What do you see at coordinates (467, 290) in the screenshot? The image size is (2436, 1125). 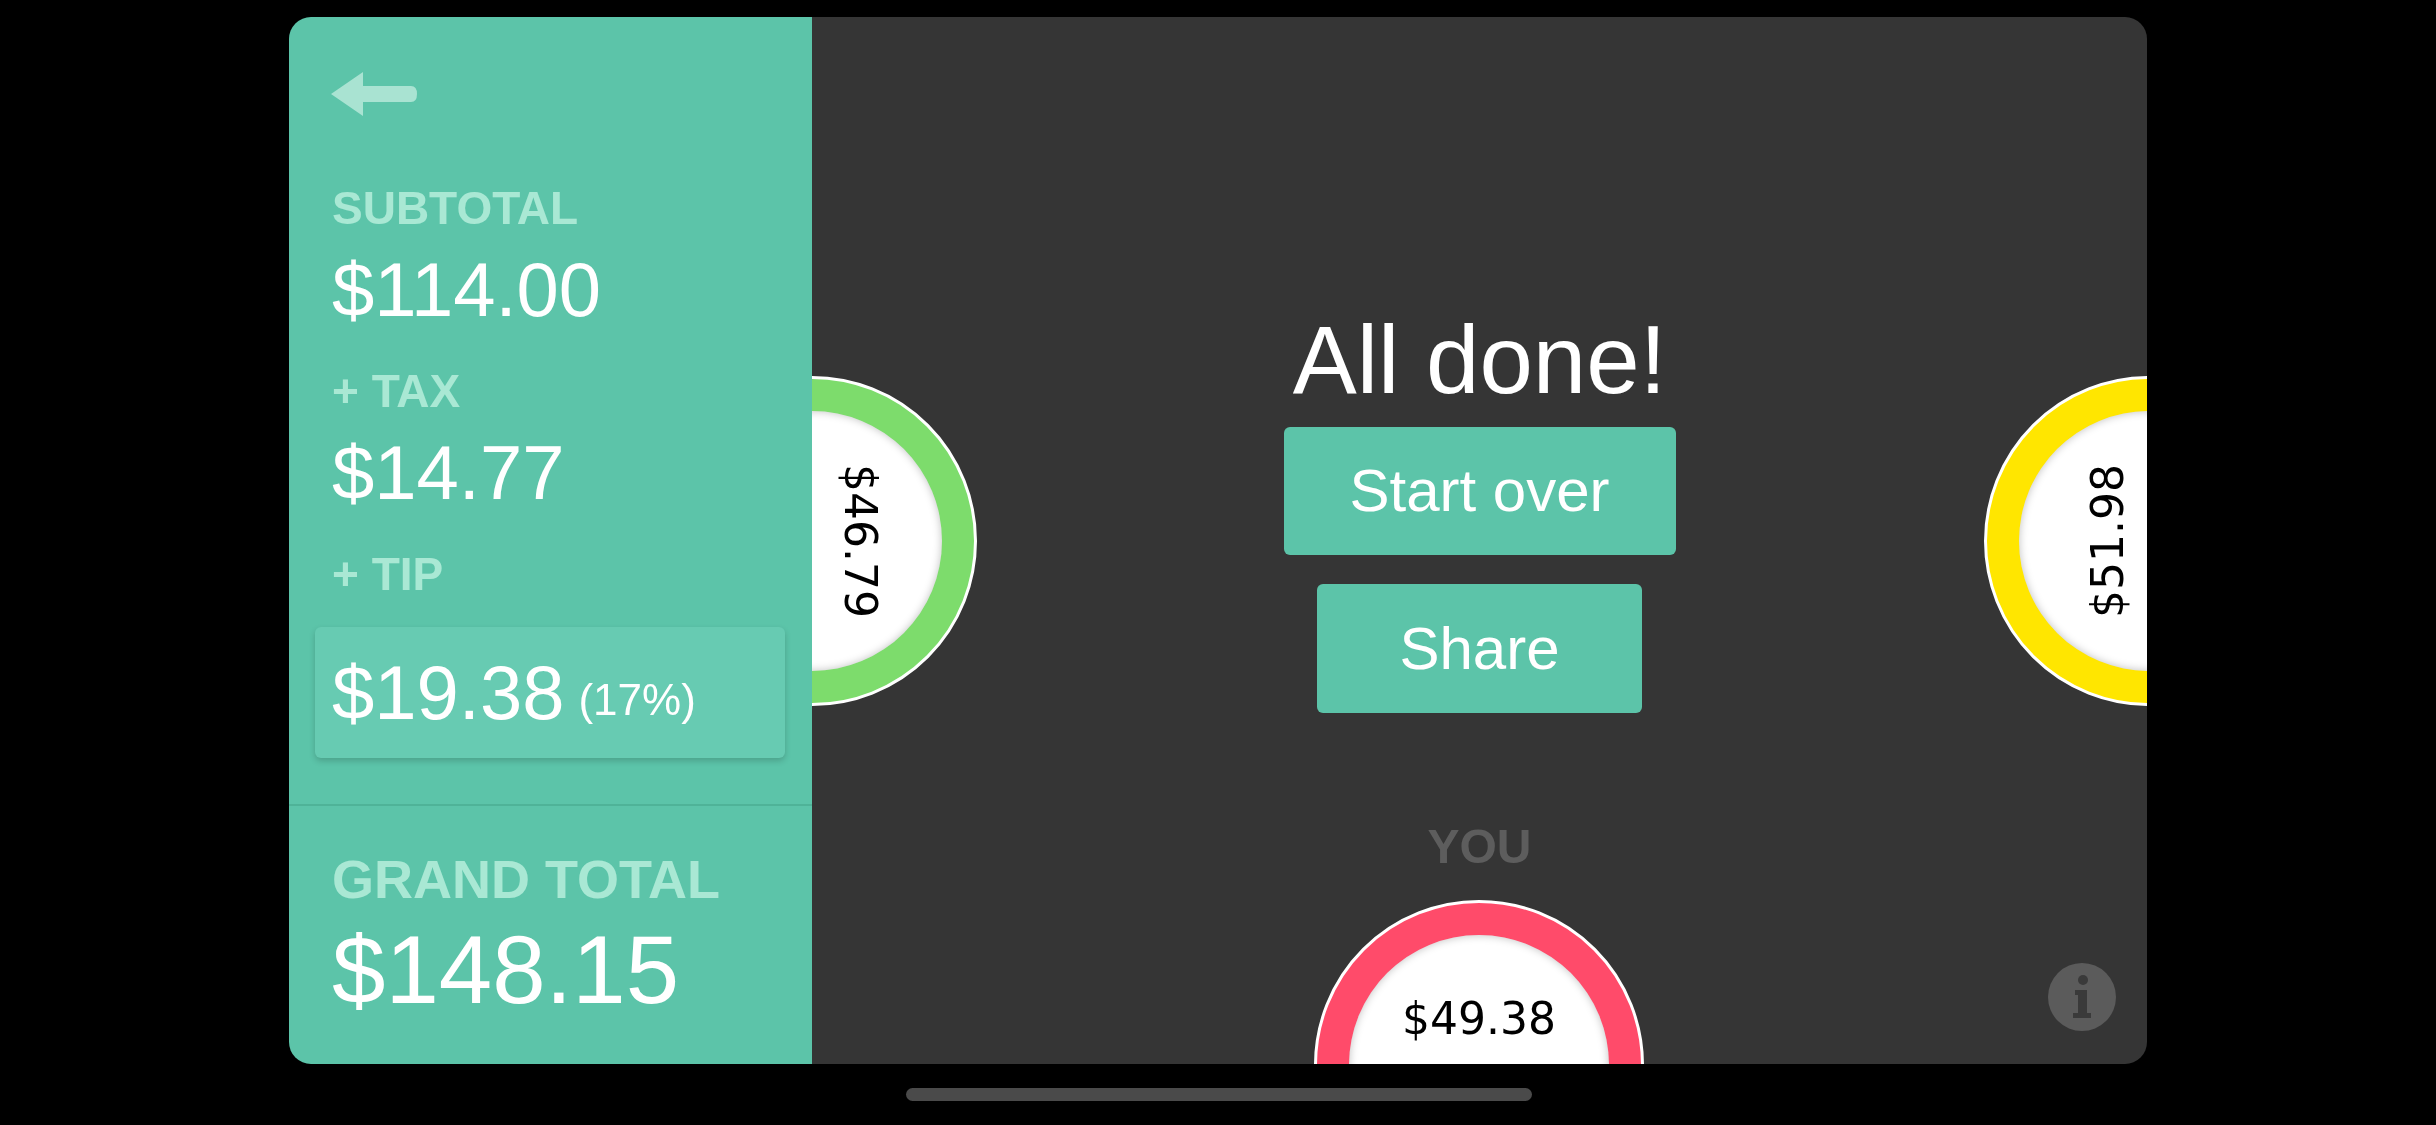 I see `amount-value: $114.00` at bounding box center [467, 290].